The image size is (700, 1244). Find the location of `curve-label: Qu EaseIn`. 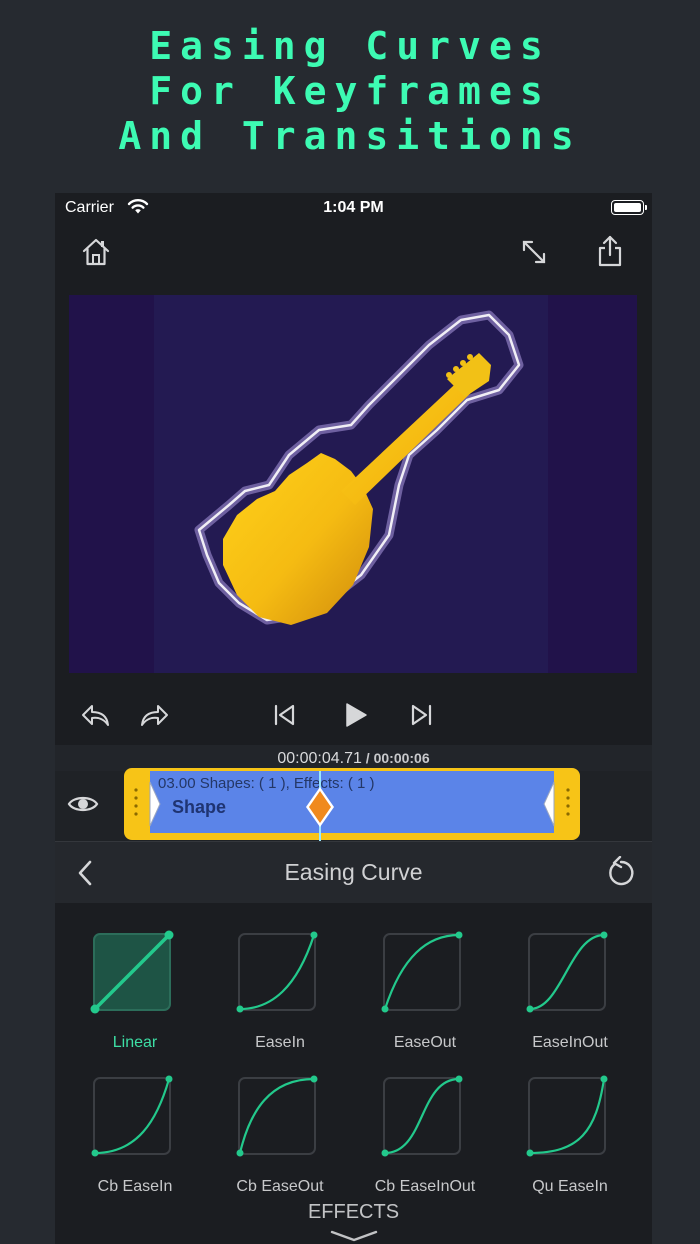

curve-label: Qu EaseIn is located at coordinates (570, 1186).